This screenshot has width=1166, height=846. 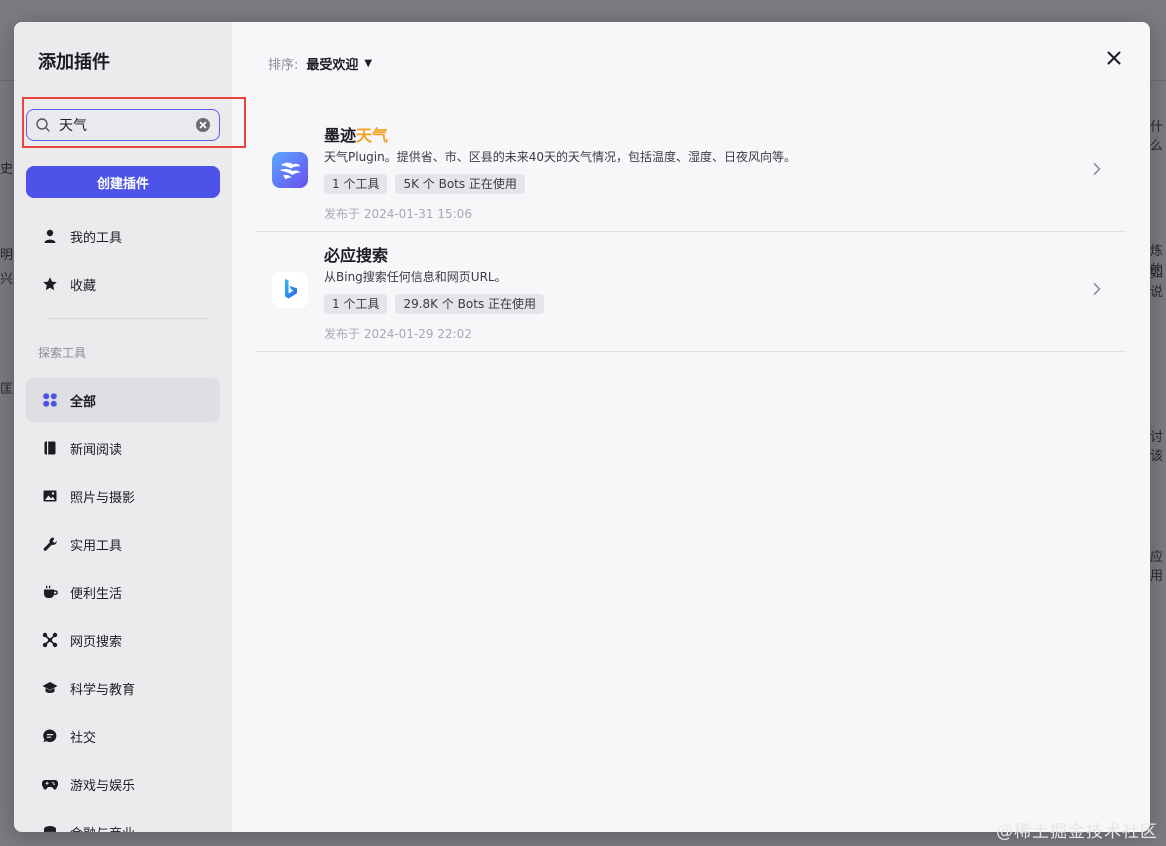 What do you see at coordinates (96, 546) in the screenshot?
I see `nav-item-label: 实用工具` at bounding box center [96, 546].